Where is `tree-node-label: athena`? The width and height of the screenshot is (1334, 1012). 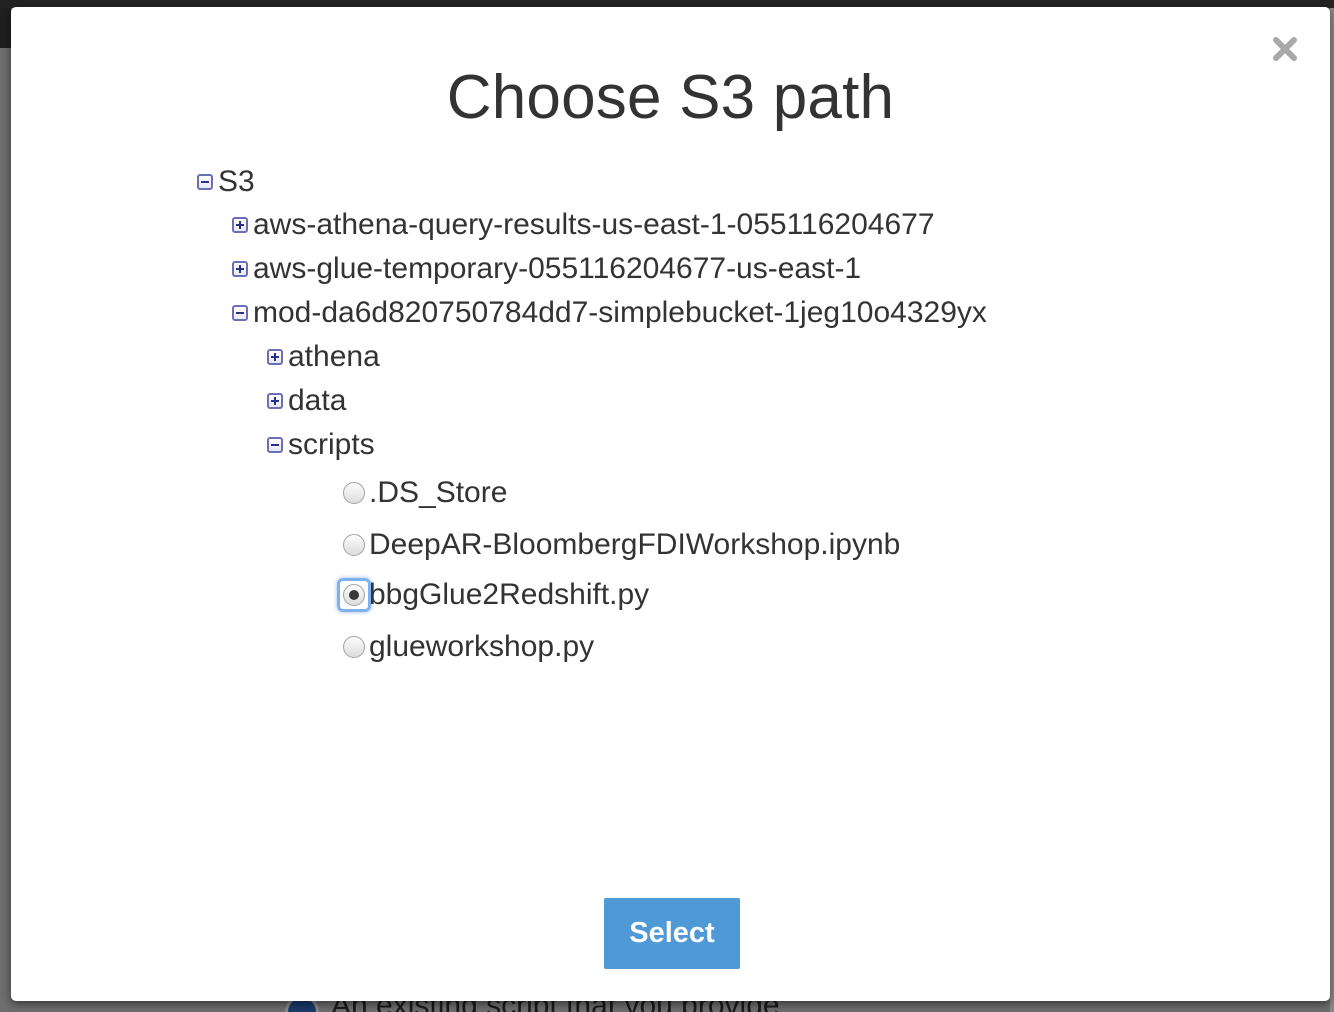
tree-node-label: athena is located at coordinates (334, 357).